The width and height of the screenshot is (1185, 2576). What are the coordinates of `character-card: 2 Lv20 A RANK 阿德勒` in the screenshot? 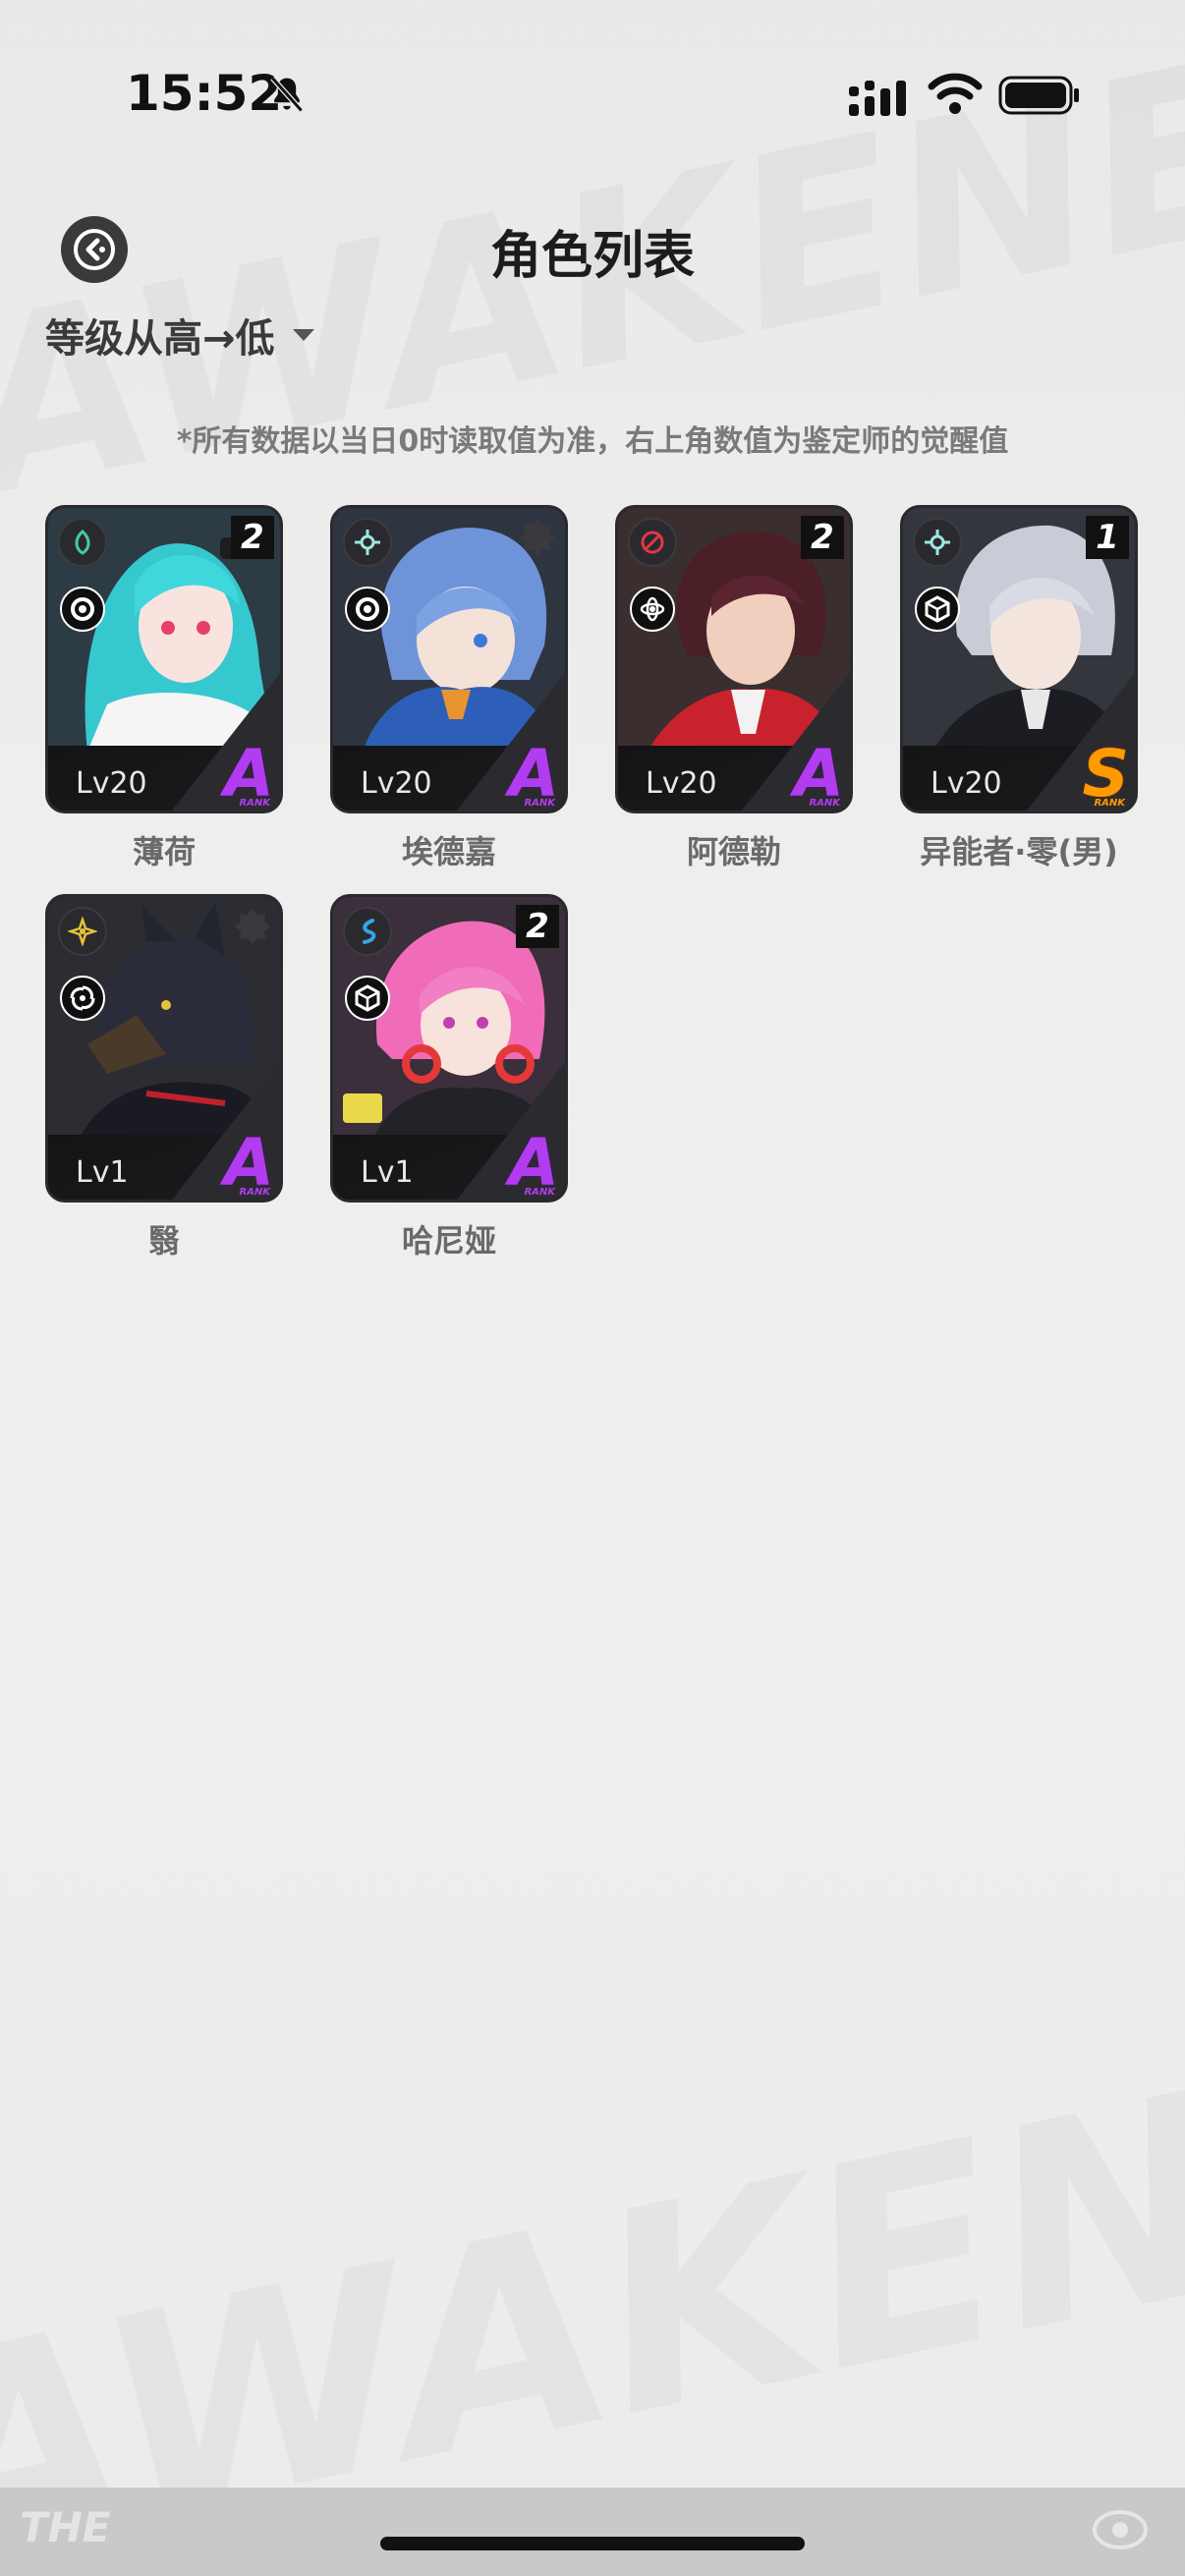 It's located at (734, 688).